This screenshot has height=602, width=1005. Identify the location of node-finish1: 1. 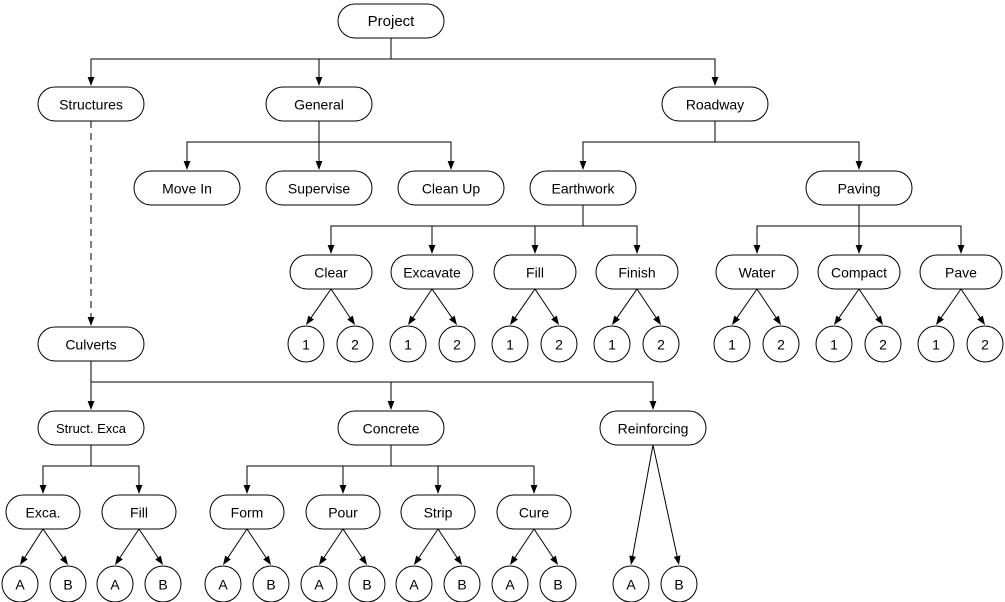
(612, 344).